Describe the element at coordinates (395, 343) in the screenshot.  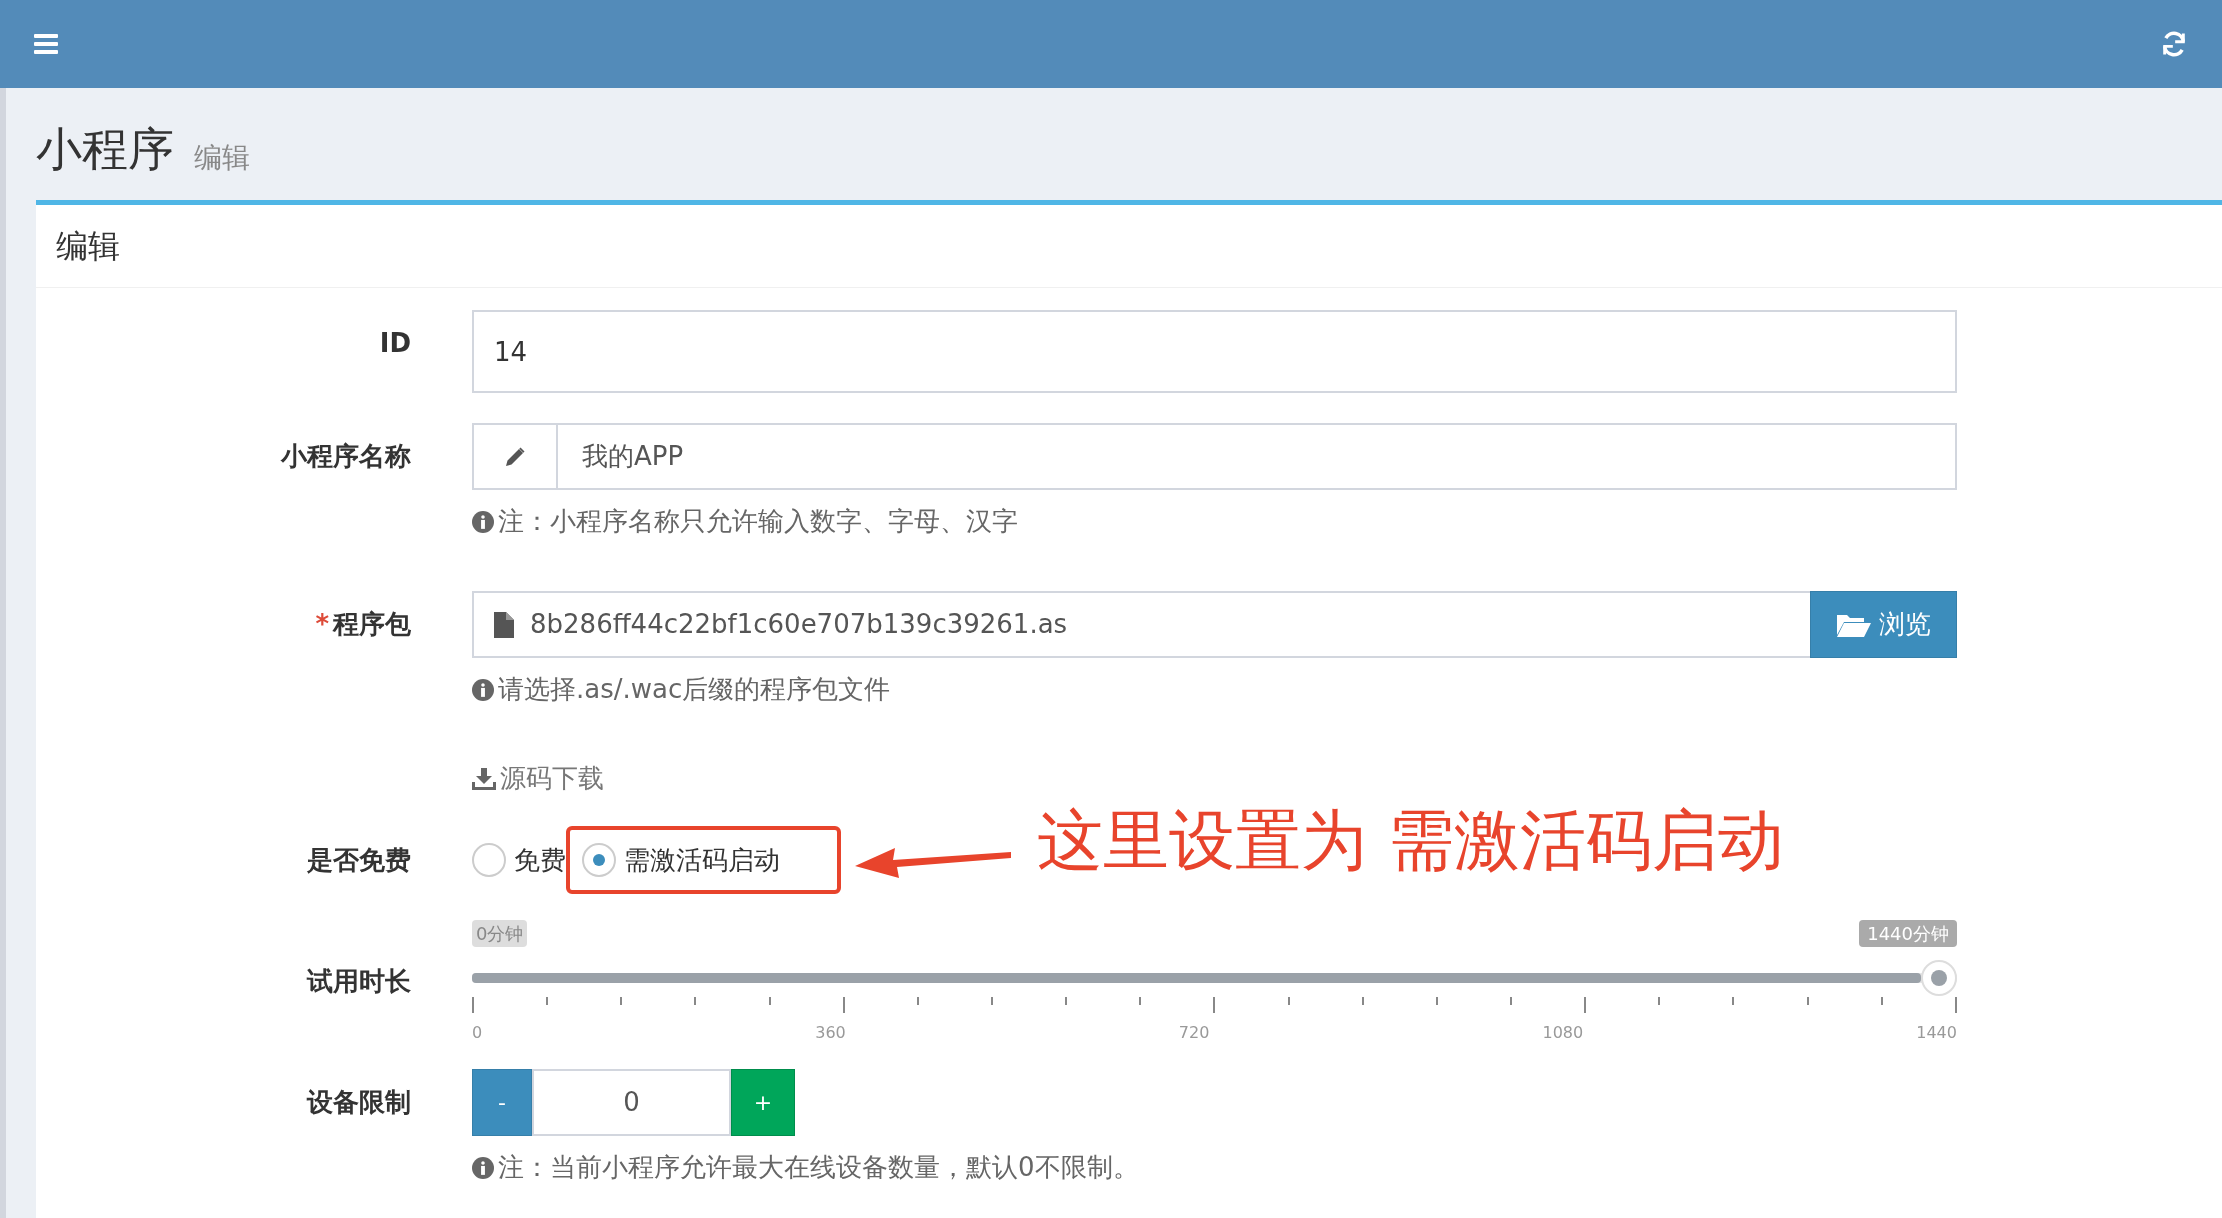
I see `field-label: ID` at that location.